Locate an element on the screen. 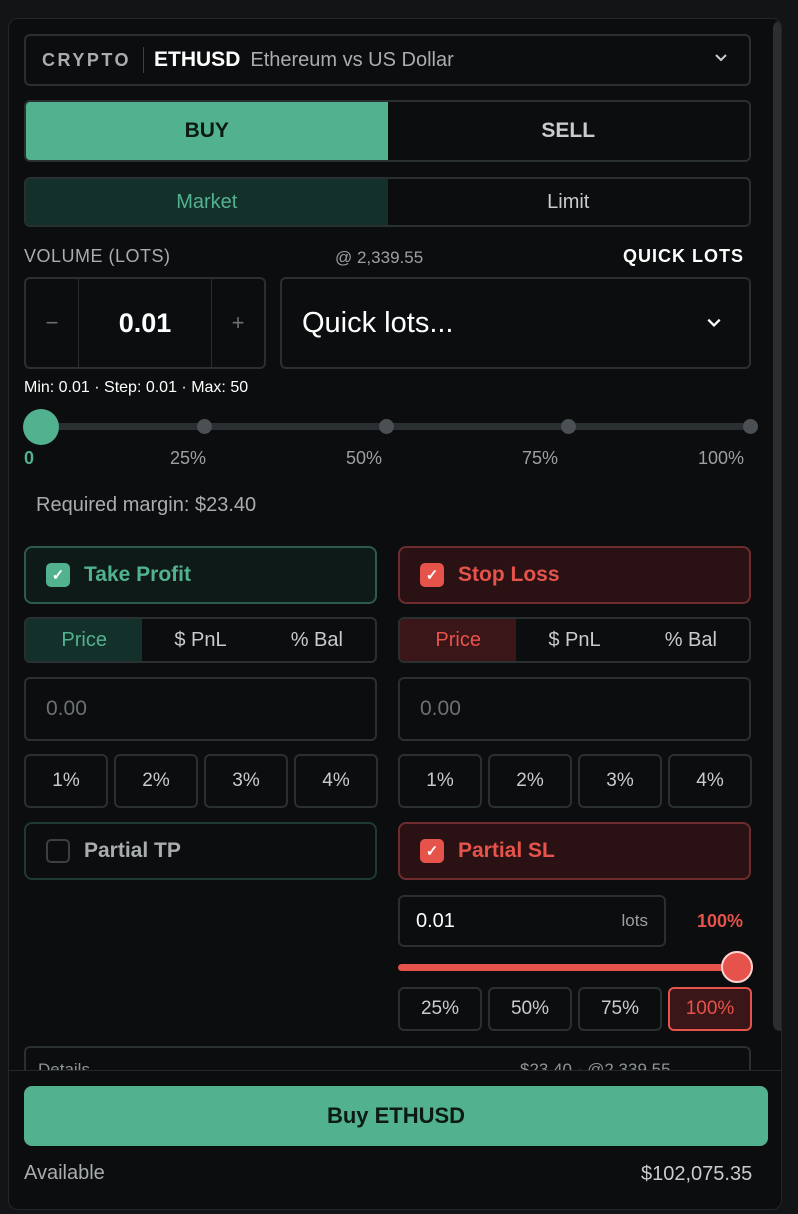  partial-sl-slider-knob is located at coordinates (737, 967).